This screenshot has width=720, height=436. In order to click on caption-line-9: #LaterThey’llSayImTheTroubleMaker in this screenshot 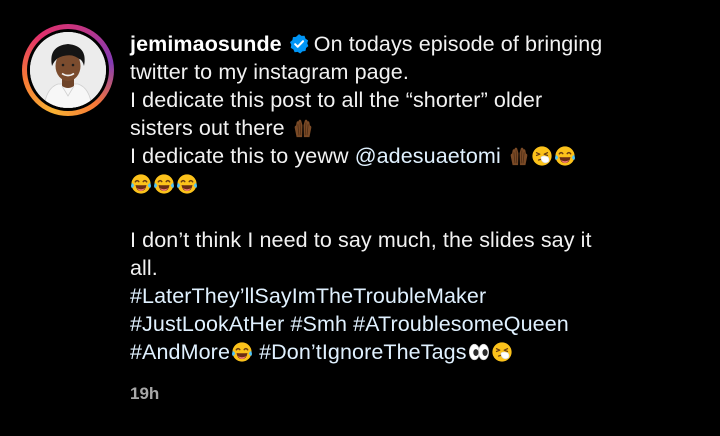, I will do `click(410, 296)`.